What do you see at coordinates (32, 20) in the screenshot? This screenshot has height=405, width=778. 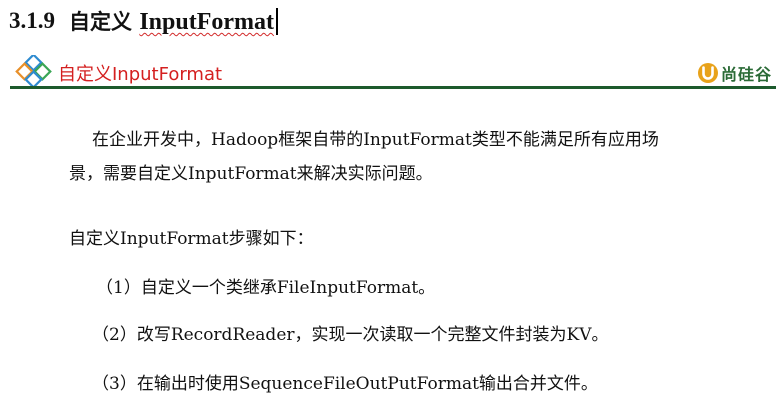 I see `section-number: 3.1.9` at bounding box center [32, 20].